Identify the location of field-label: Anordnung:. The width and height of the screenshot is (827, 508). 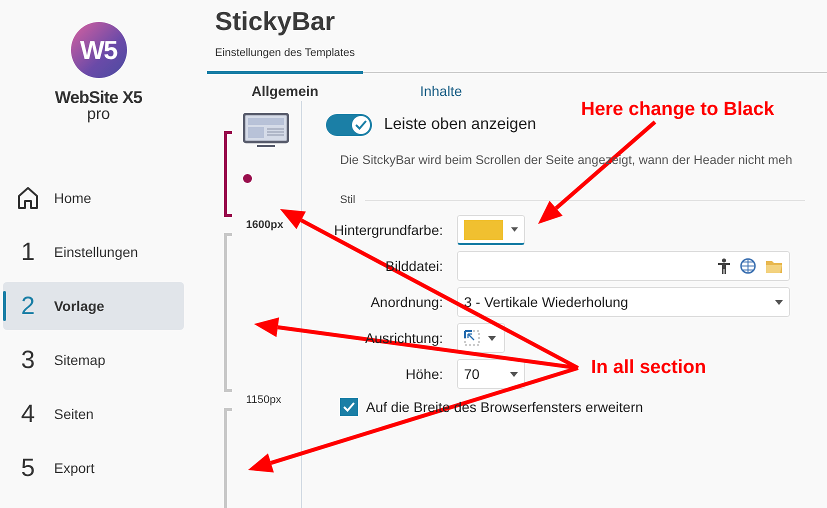
(407, 302).